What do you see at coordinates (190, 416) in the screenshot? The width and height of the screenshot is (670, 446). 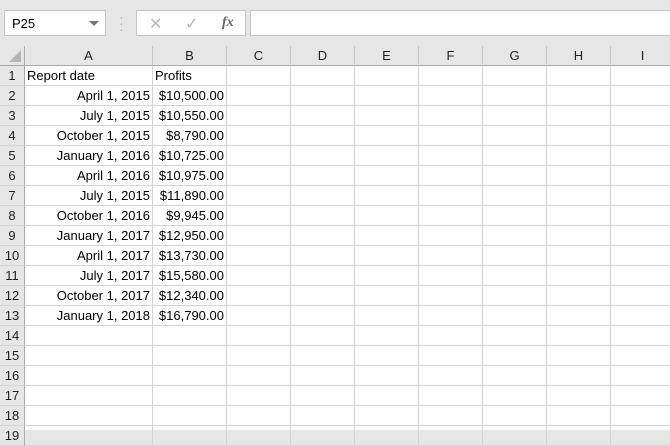 I see `cell-b18` at bounding box center [190, 416].